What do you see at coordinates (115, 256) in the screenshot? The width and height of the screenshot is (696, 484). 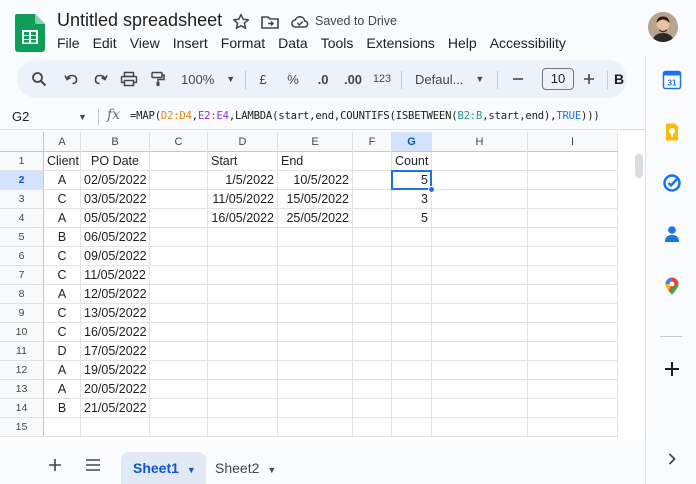 I see `cell-b6: 09/05/2022` at bounding box center [115, 256].